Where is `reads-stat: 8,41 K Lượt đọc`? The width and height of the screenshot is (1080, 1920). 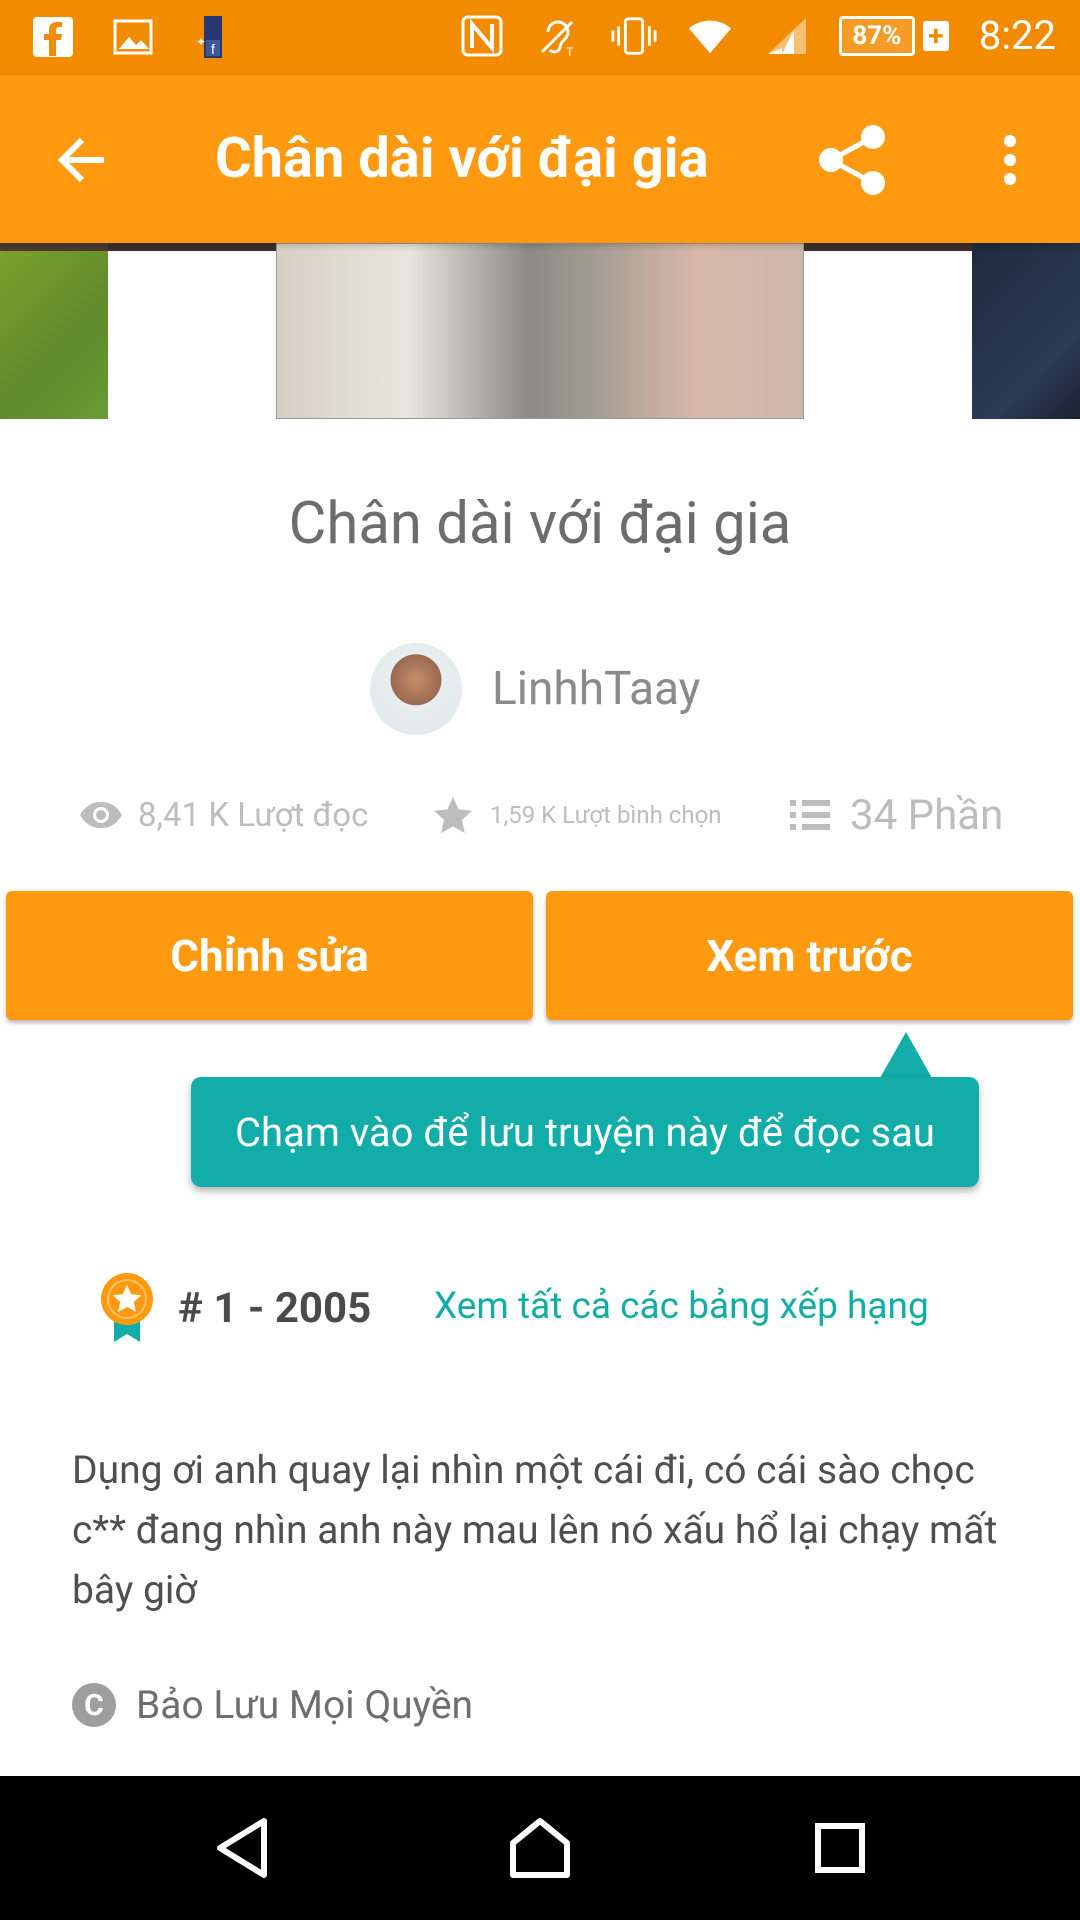
reads-stat: 8,41 K Lượt đọc is located at coordinates (223, 815).